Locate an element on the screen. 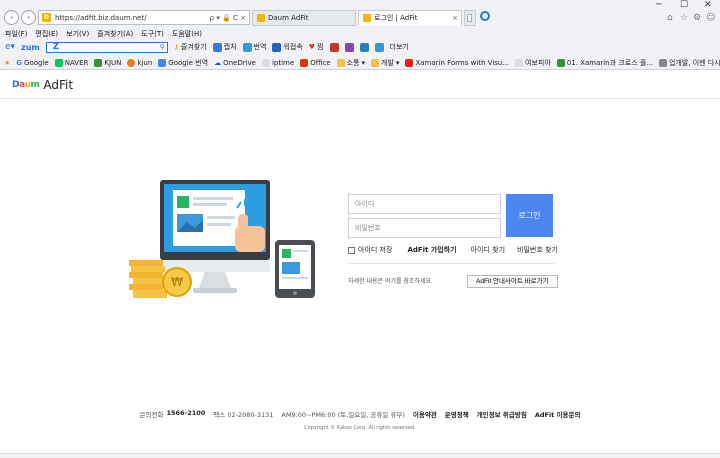 The height and width of the screenshot is (458, 720). tab-label: 로그인 | AdFit is located at coordinates (396, 18).